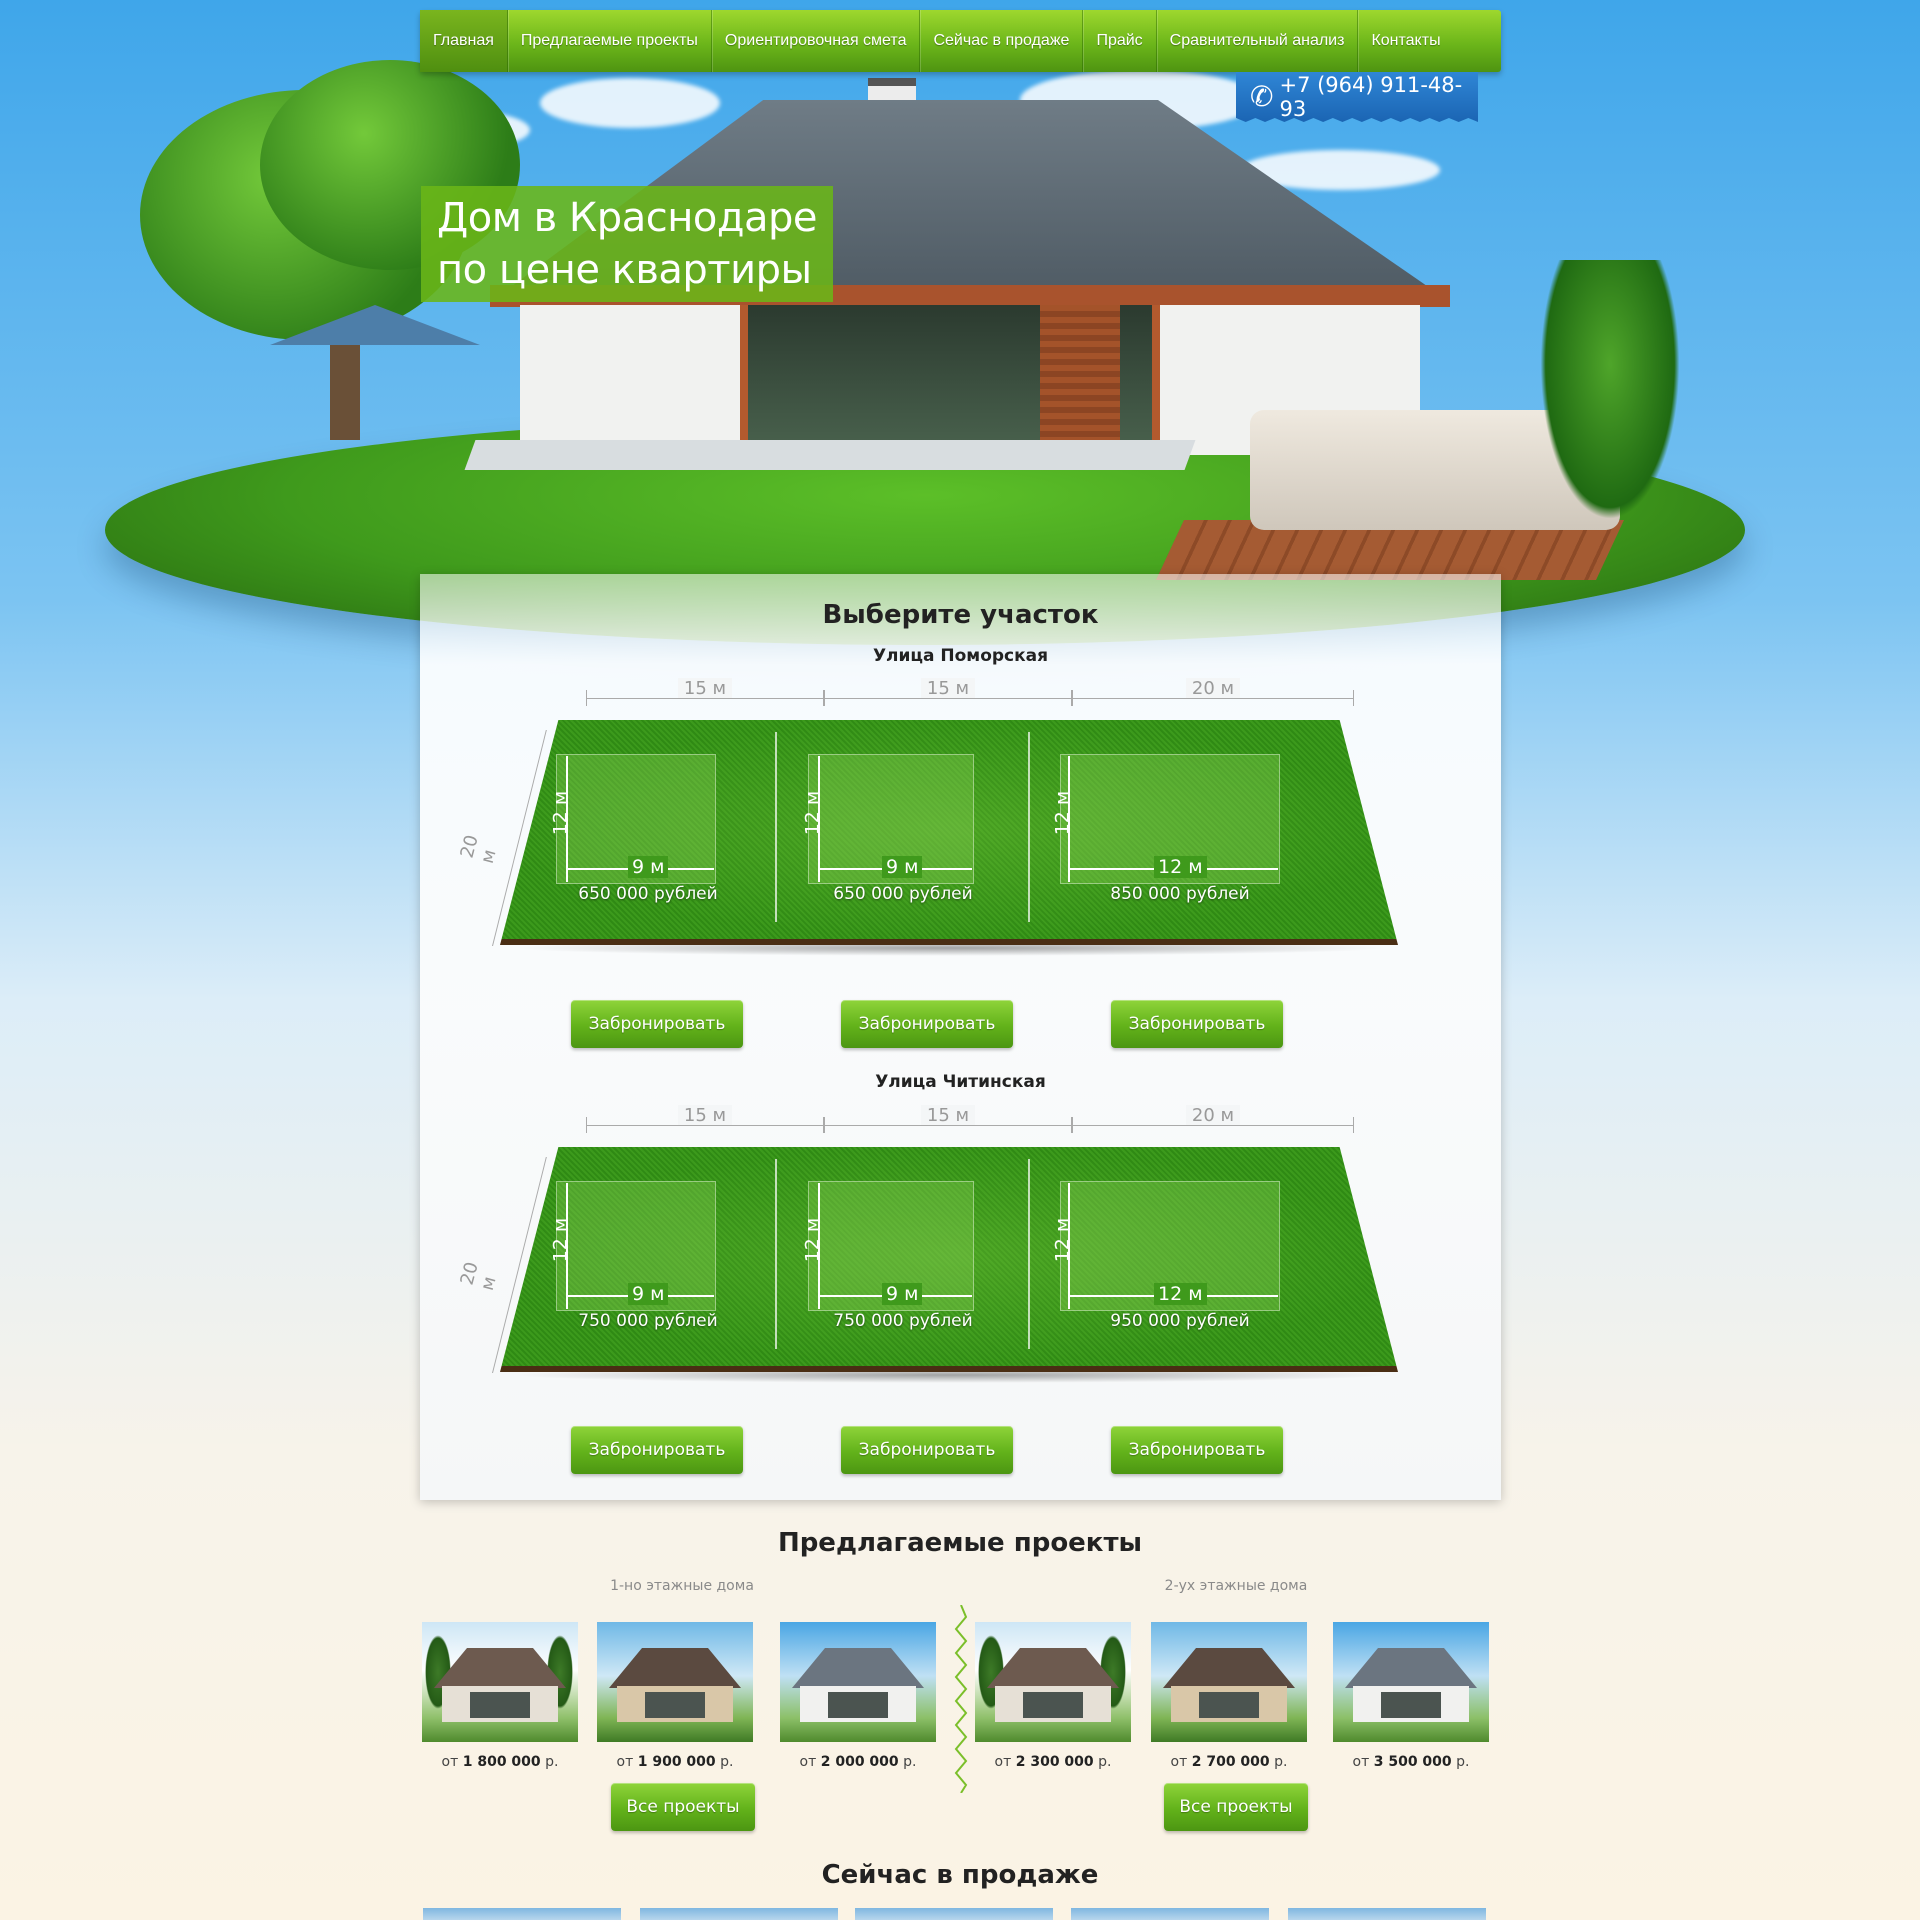 The image size is (1920, 1920). I want to click on group-label-one-storey: 1-но этажные дома, so click(682, 1586).